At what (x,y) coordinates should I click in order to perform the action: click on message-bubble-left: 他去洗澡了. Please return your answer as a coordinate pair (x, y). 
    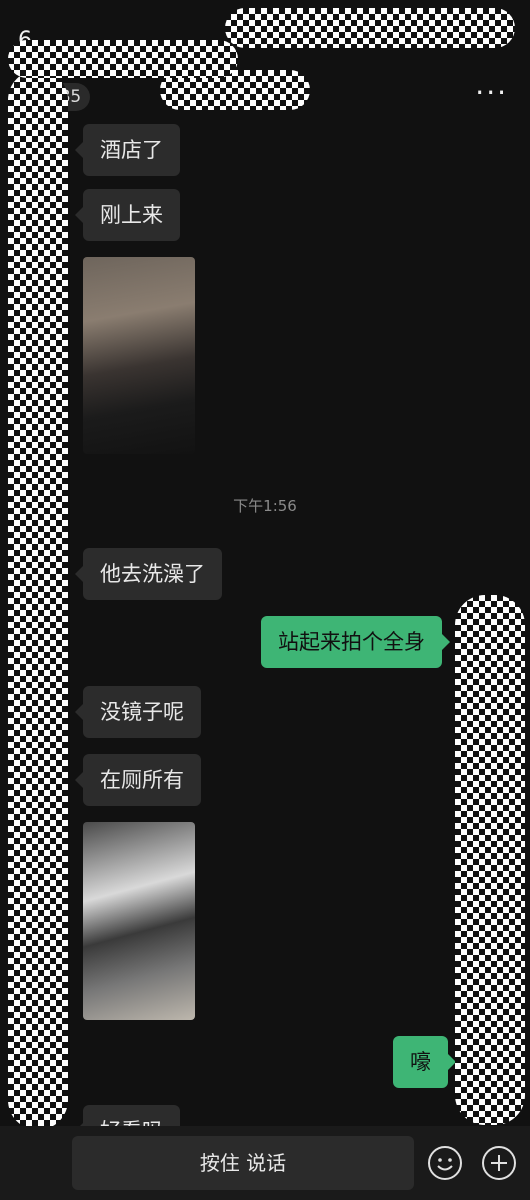
    Looking at the image, I should click on (148, 574).